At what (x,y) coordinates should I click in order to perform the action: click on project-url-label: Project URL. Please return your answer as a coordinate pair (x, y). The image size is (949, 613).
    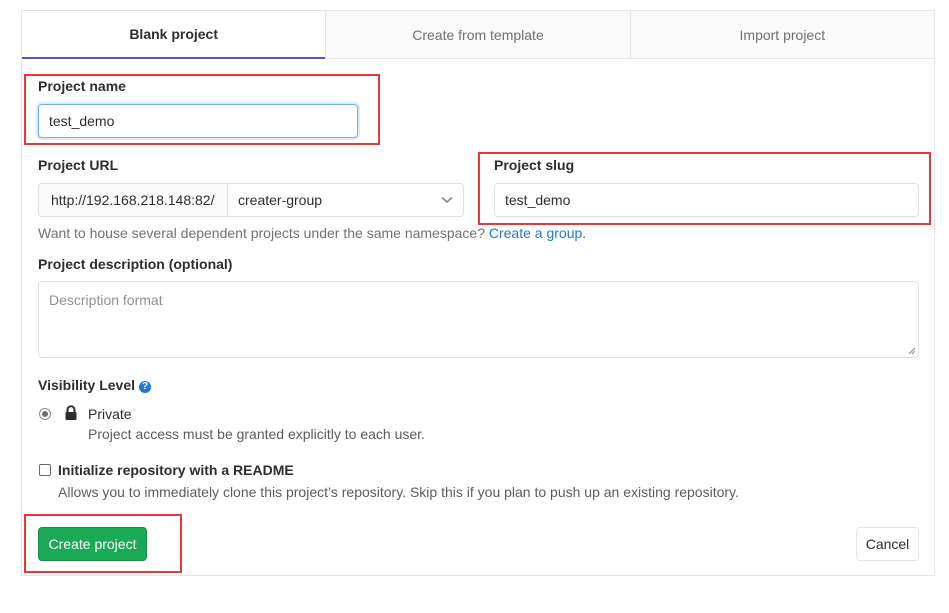
    Looking at the image, I should click on (78, 165).